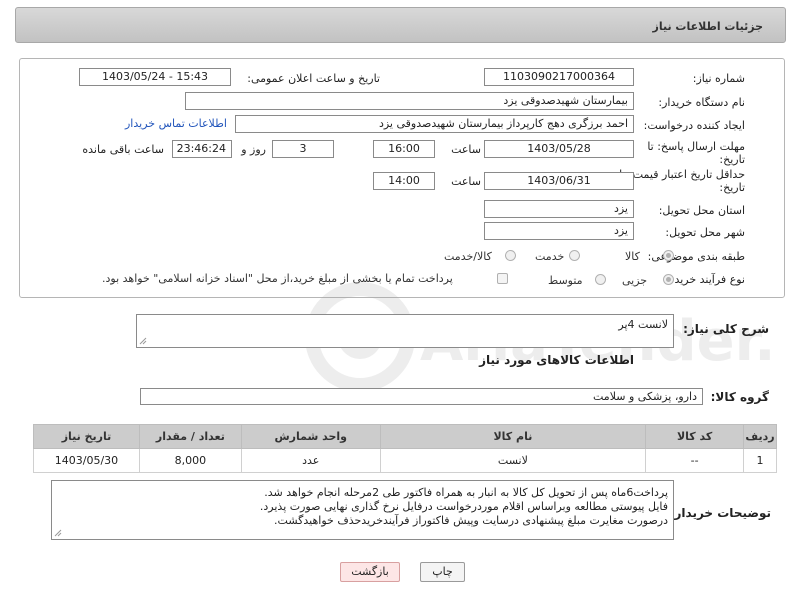 The width and height of the screenshot is (789, 598). I want to click on delivery-city-label: شهر محل تحویل:, so click(705, 232).